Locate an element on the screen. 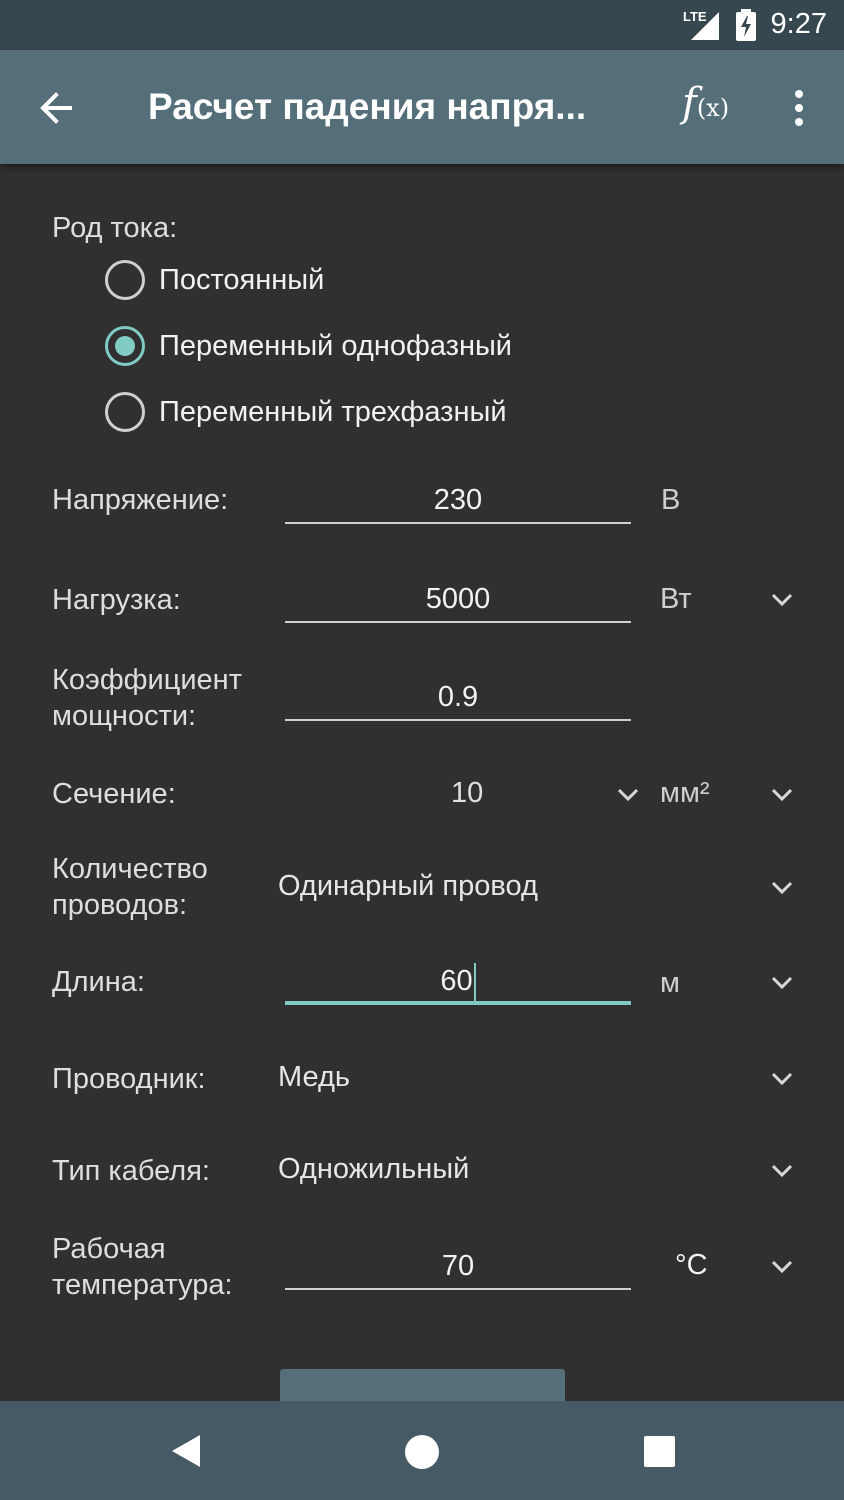 This screenshot has width=844, height=1500. current-type-label: Род тока: is located at coordinates (115, 228).